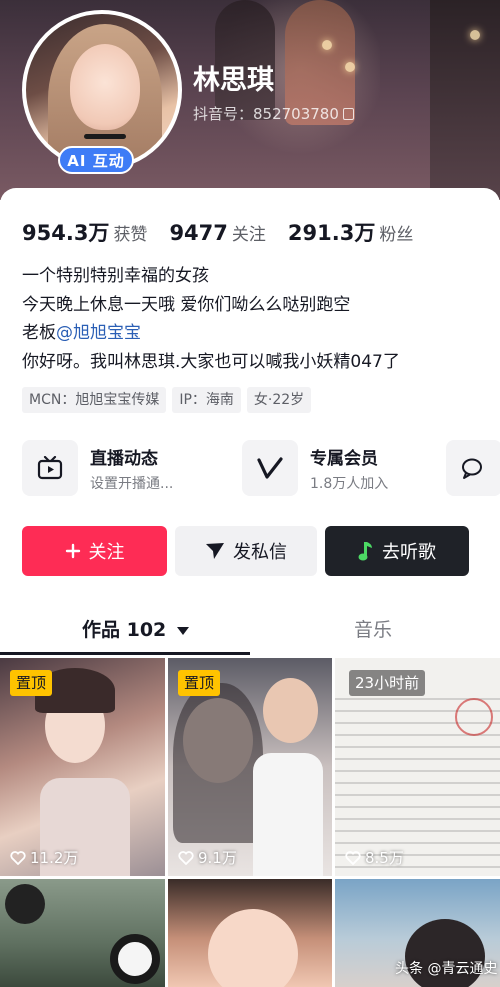 This screenshot has width=500, height=987. I want to click on tab-works: 作品 102, so click(135, 628).